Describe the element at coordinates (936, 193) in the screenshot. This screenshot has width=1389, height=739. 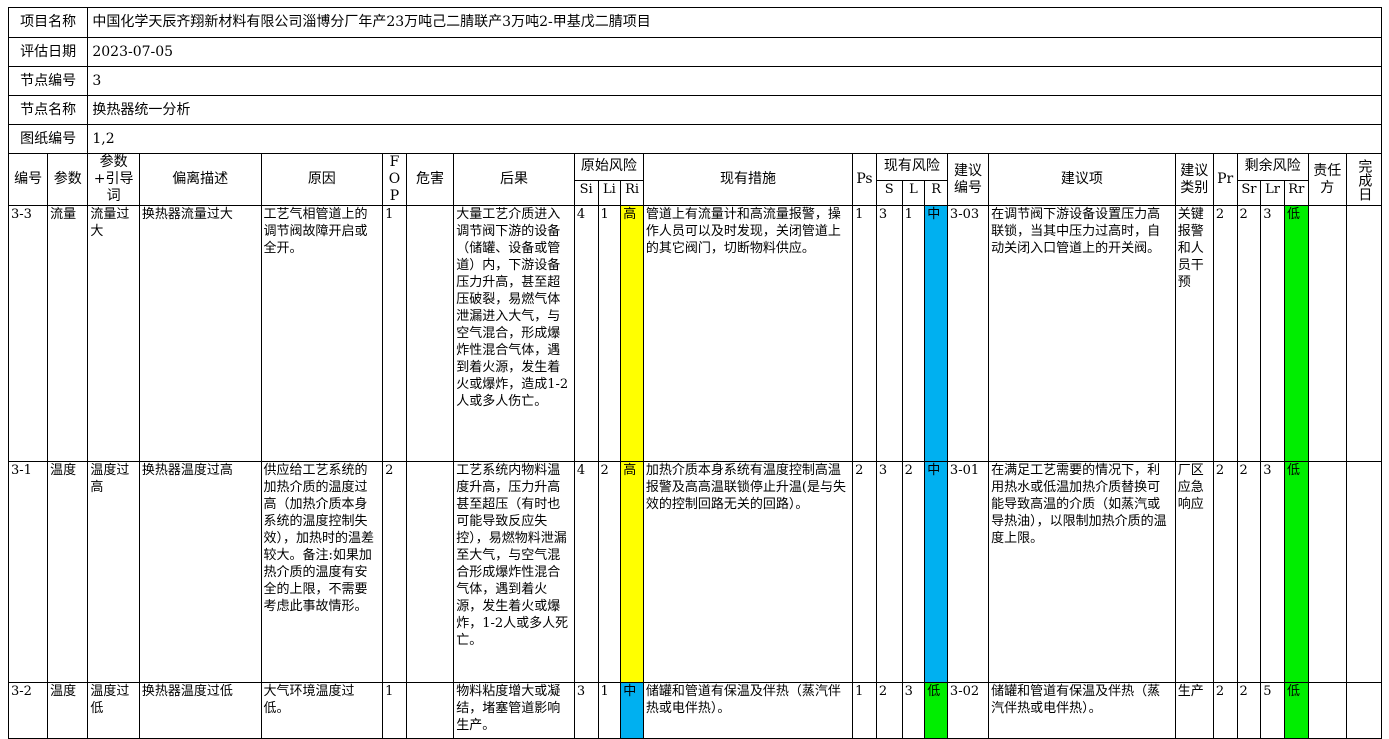
I see `col-header: R` at that location.